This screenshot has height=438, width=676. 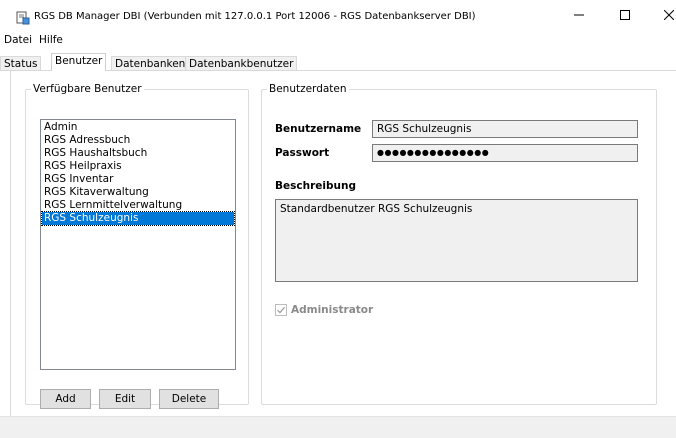 What do you see at coordinates (23, 18) in the screenshot?
I see `database-icon` at bounding box center [23, 18].